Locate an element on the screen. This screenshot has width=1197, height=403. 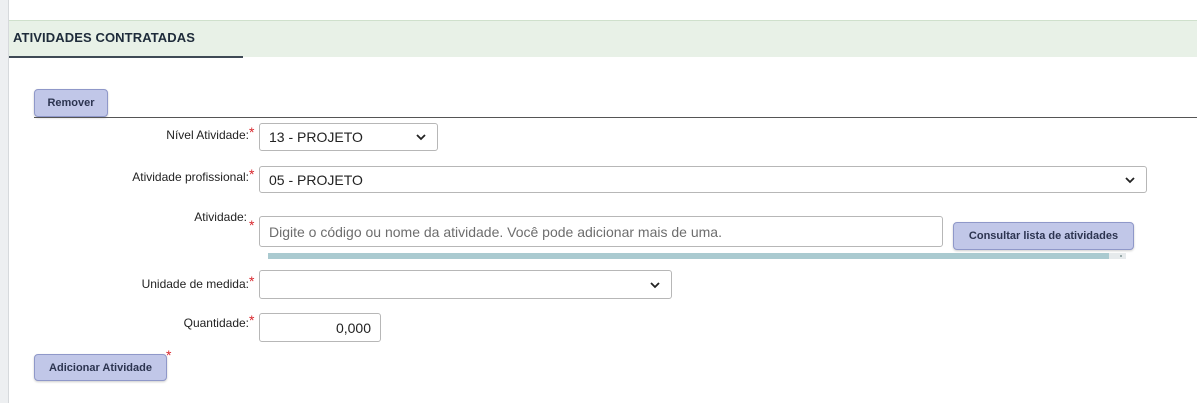
progress-track is located at coordinates (697, 256).